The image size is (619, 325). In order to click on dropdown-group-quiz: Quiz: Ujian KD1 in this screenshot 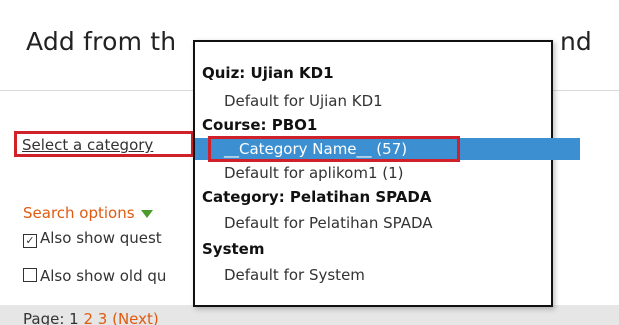, I will do `click(268, 73)`.